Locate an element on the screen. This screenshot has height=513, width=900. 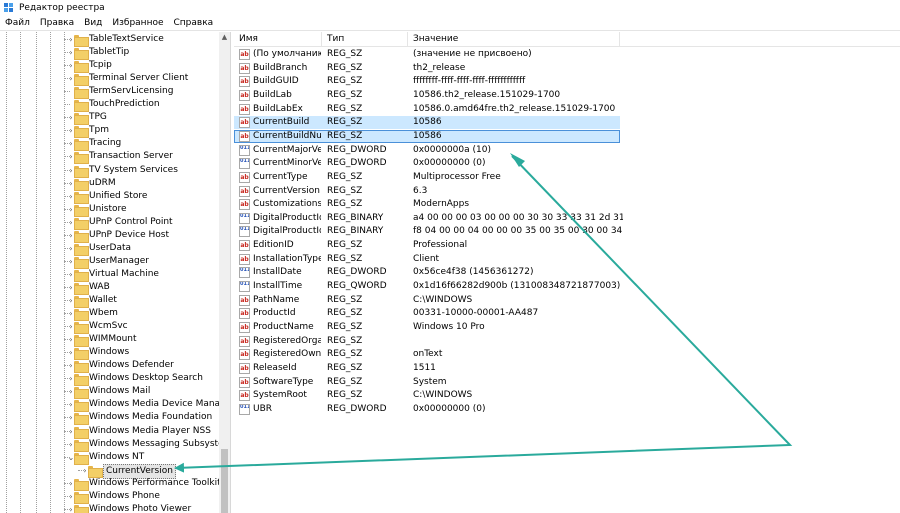
column-header-value: Значение is located at coordinates (514, 39).